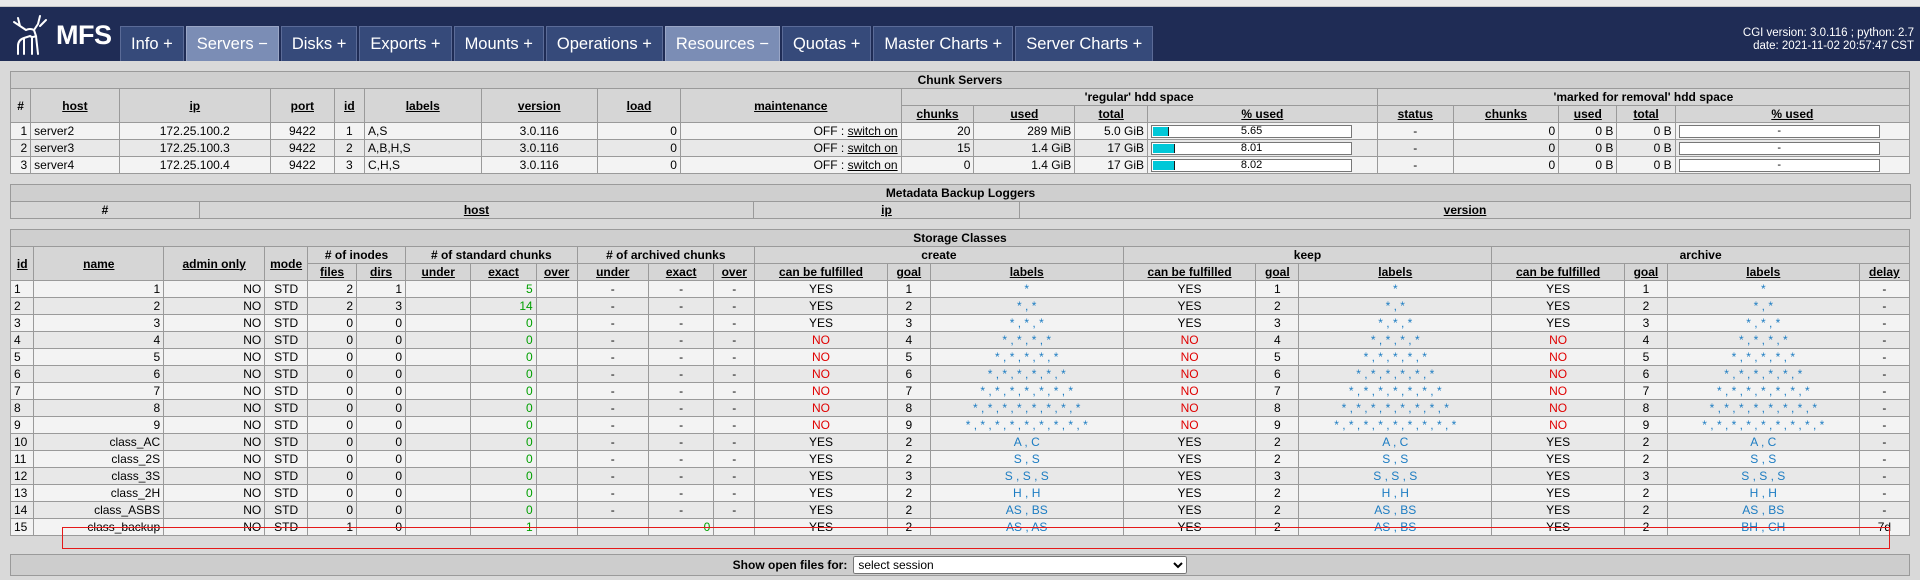  I want to click on col-maintenance: maintenance, so click(790, 105).